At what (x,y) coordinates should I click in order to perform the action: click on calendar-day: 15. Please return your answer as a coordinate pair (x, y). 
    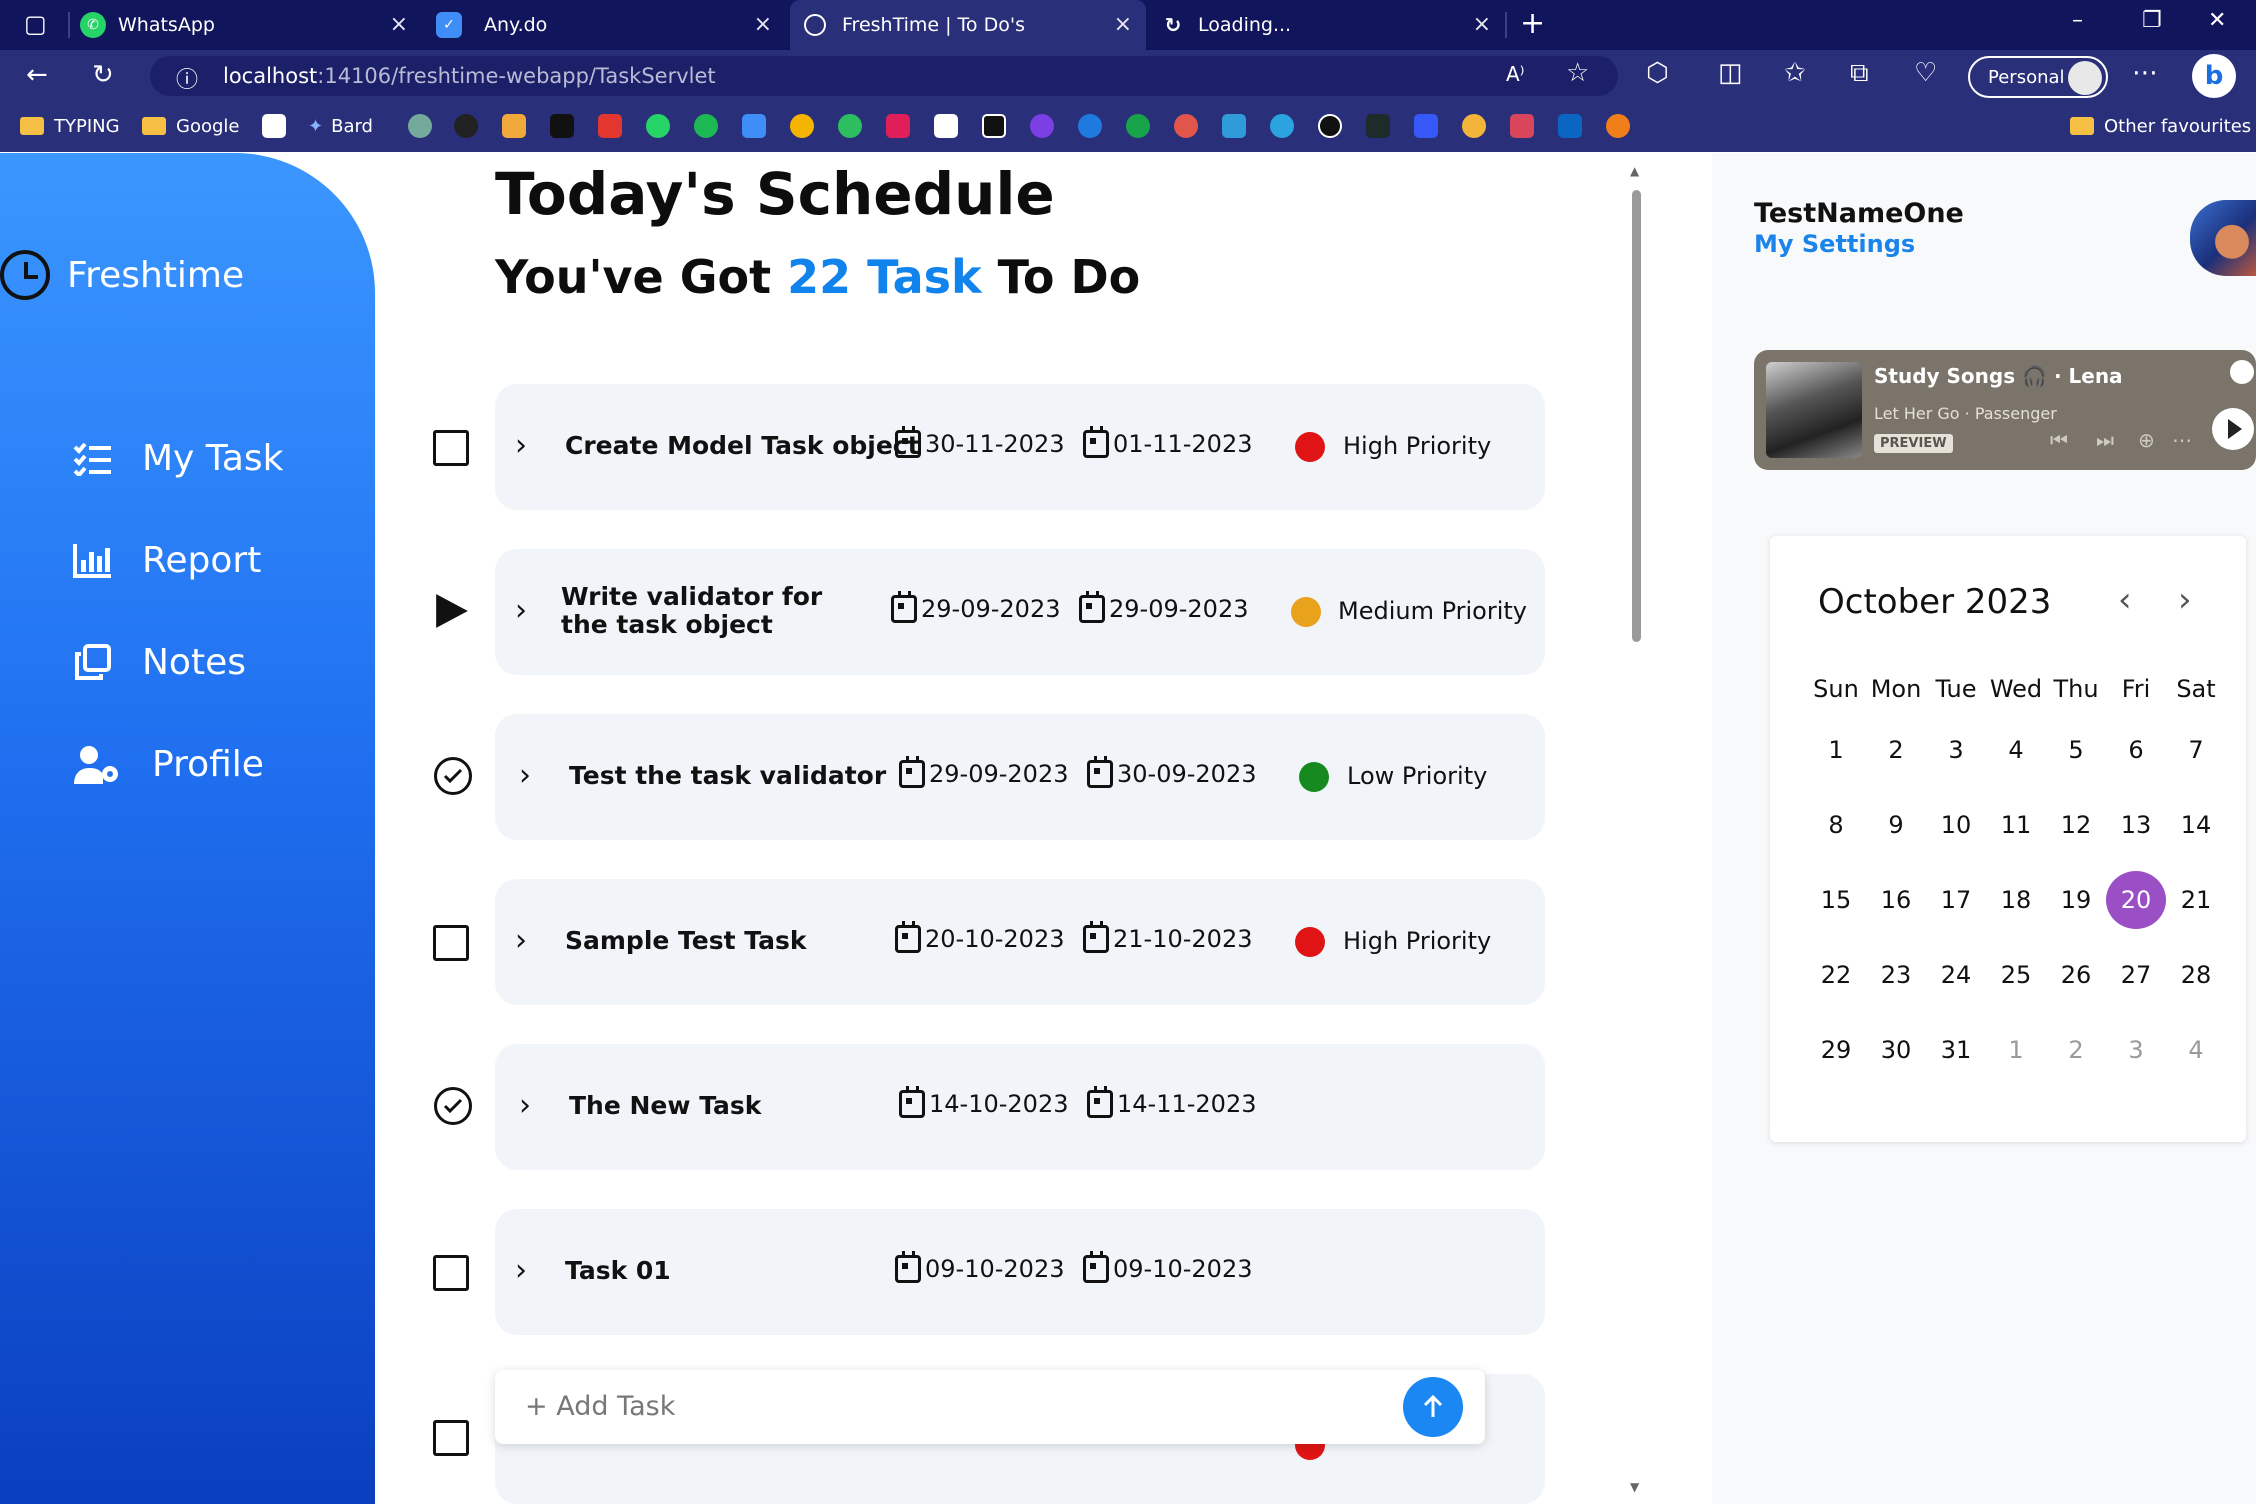
    Looking at the image, I should click on (1836, 900).